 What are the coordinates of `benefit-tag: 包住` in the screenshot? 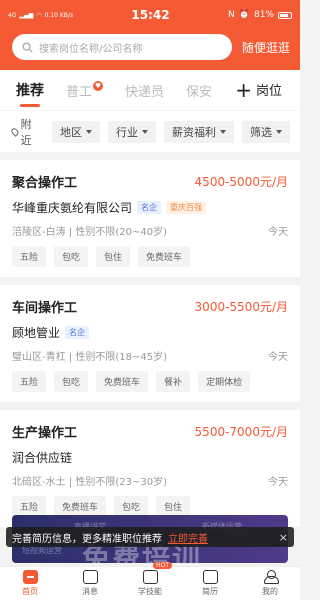 It's located at (113, 256).